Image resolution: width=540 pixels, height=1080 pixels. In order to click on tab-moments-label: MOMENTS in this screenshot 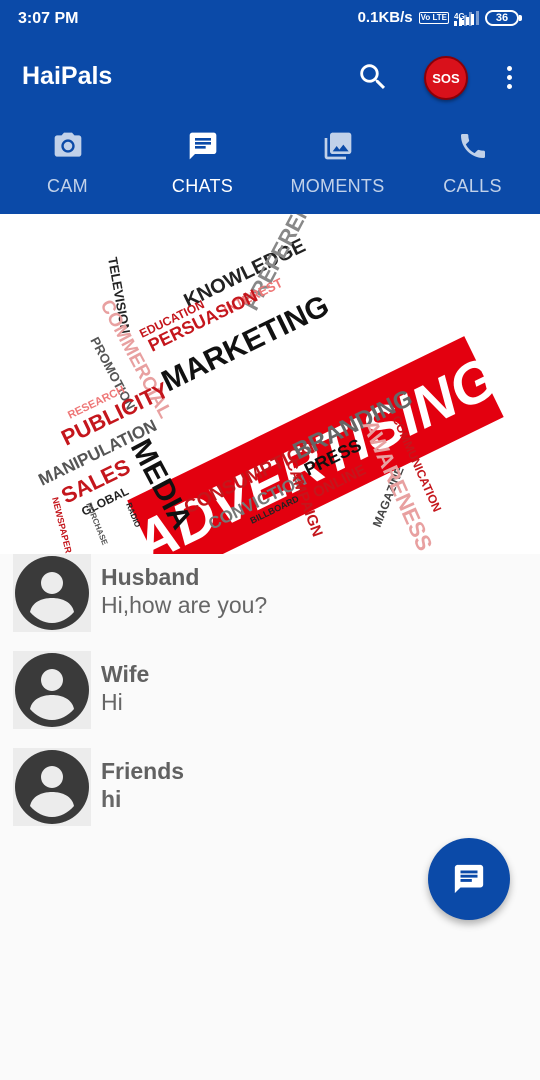, I will do `click(337, 186)`.